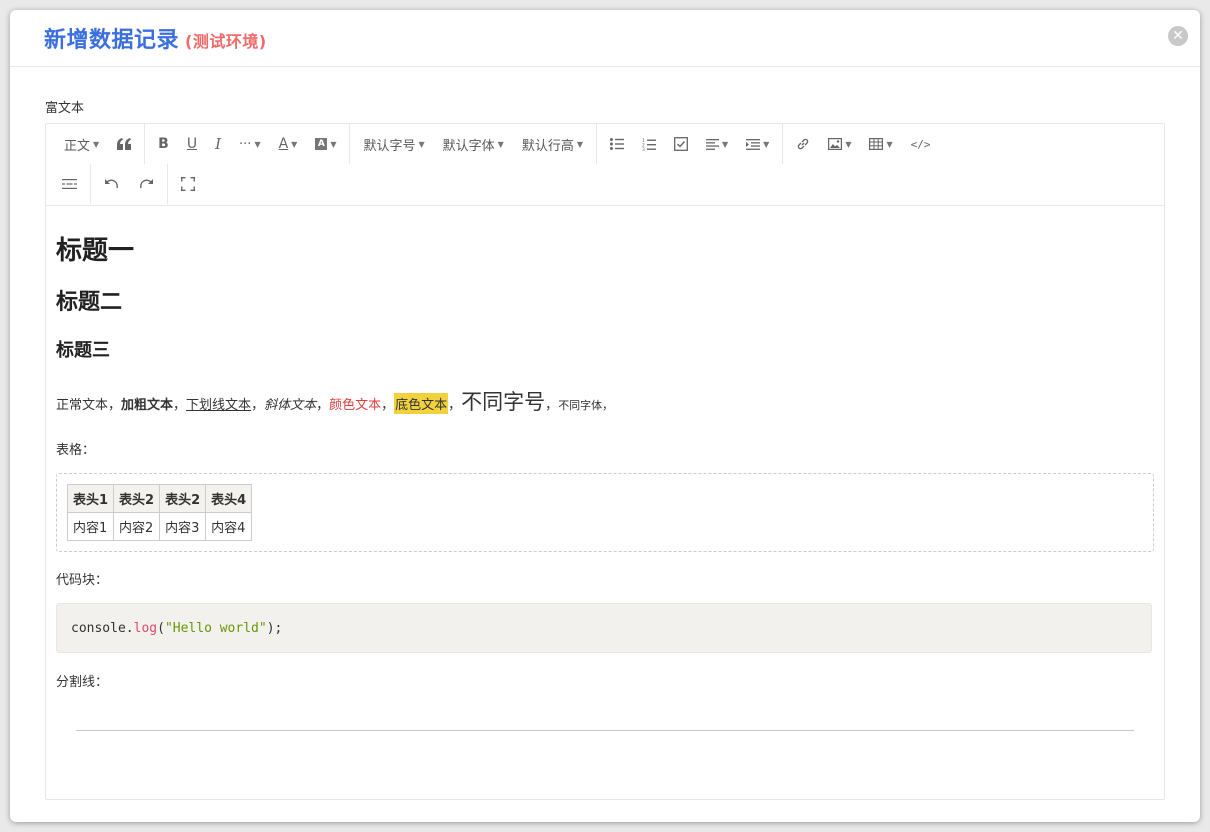 The width and height of the screenshot is (1210, 832). What do you see at coordinates (229, 526) in the screenshot?
I see `table-cell: 内容4` at bounding box center [229, 526].